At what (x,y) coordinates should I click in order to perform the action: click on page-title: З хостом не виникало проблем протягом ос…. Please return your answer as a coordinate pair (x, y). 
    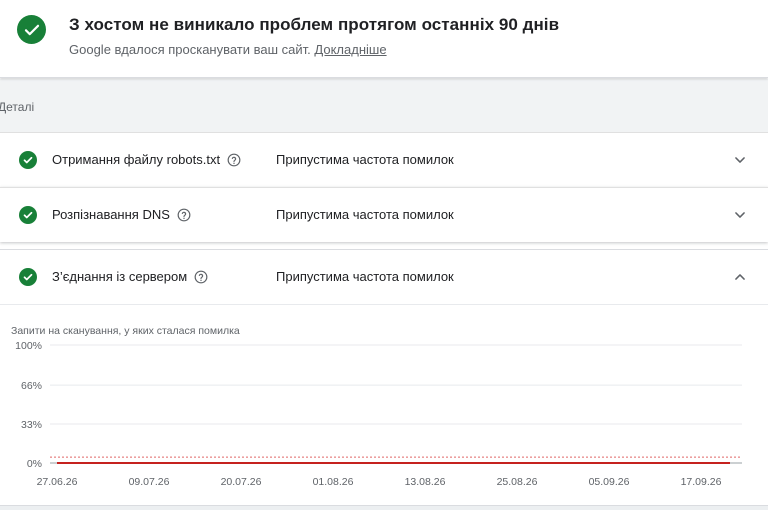
    Looking at the image, I should click on (314, 24).